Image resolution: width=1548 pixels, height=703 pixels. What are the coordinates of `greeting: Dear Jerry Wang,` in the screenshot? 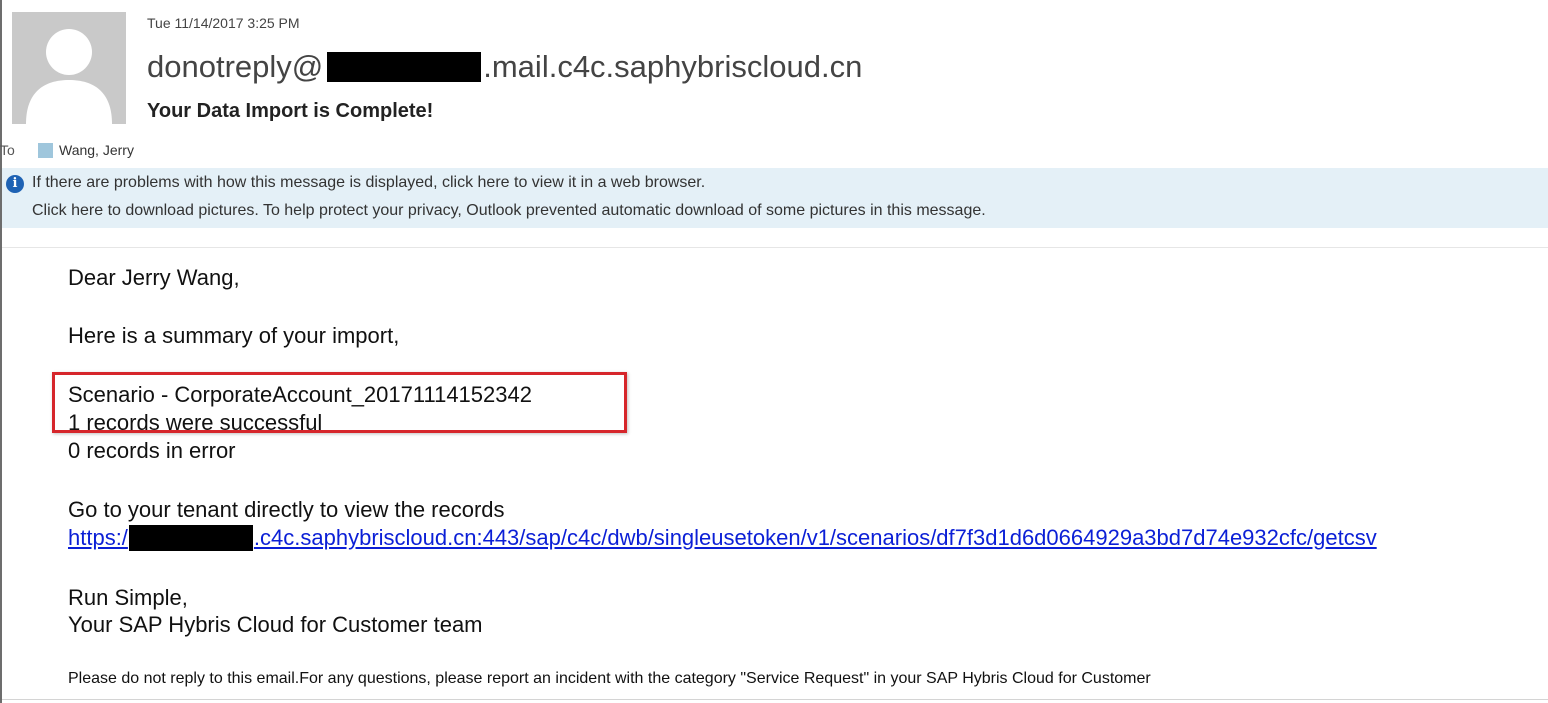 It's located at (154, 277).